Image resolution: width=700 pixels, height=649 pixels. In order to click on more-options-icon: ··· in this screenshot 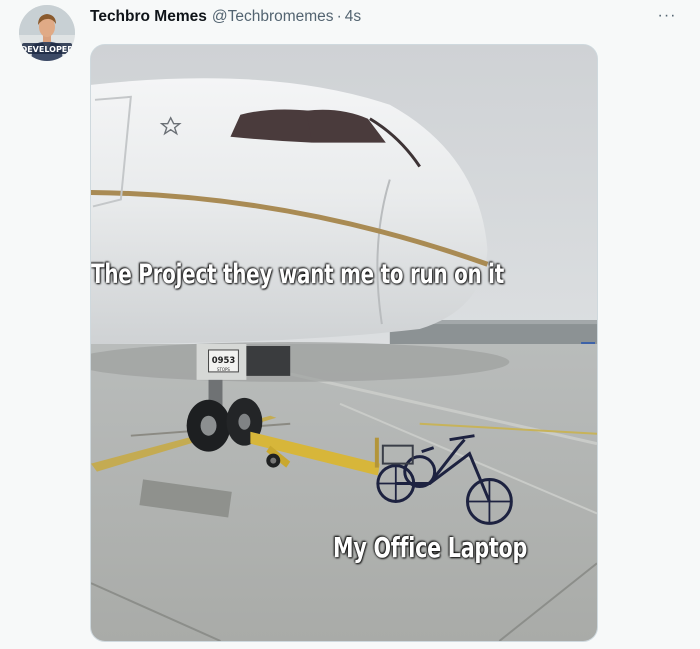, I will do `click(667, 16)`.